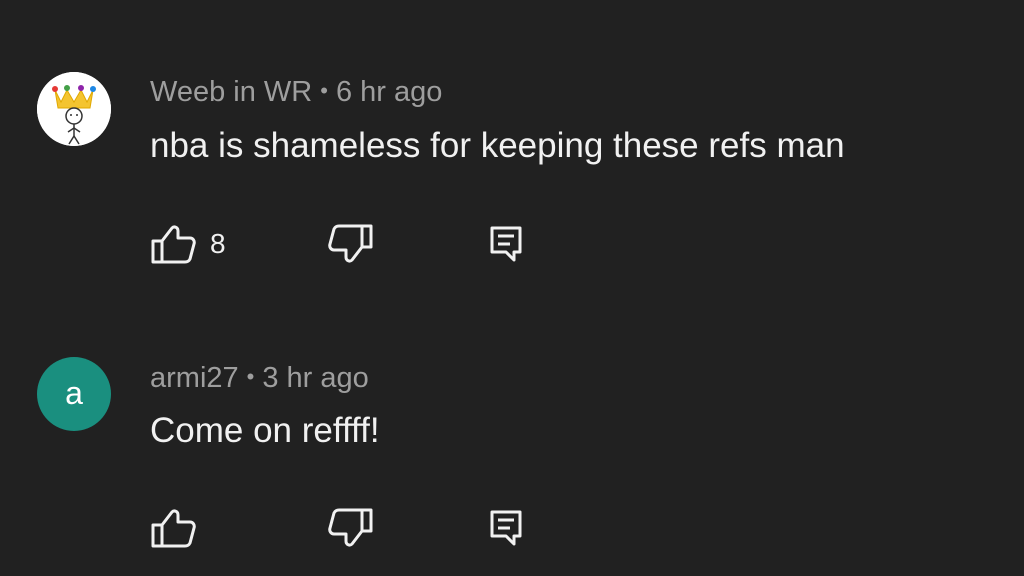 Image resolution: width=1024 pixels, height=576 pixels. I want to click on comment-meta: Weeb in WR • 6 hr ago, so click(296, 93).